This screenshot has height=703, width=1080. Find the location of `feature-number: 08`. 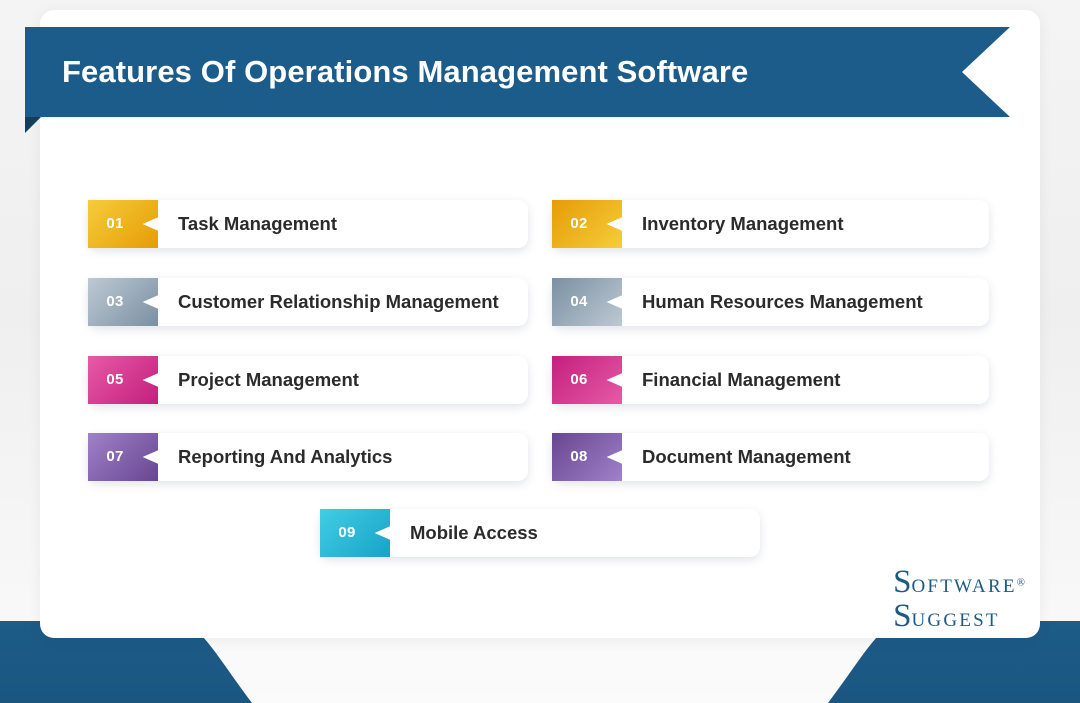

feature-number: 08 is located at coordinates (579, 456).